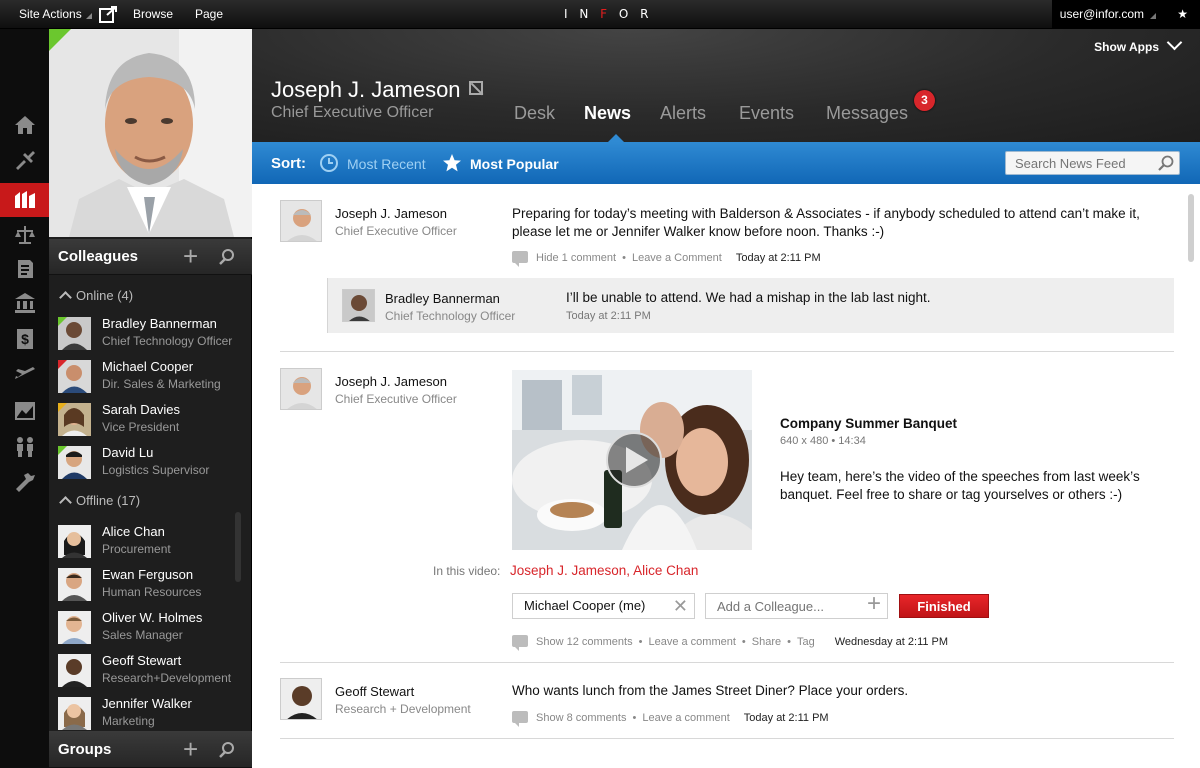 The height and width of the screenshot is (768, 1200). I want to click on colleague-item: Sarah Davies Vice President, so click(148, 420).